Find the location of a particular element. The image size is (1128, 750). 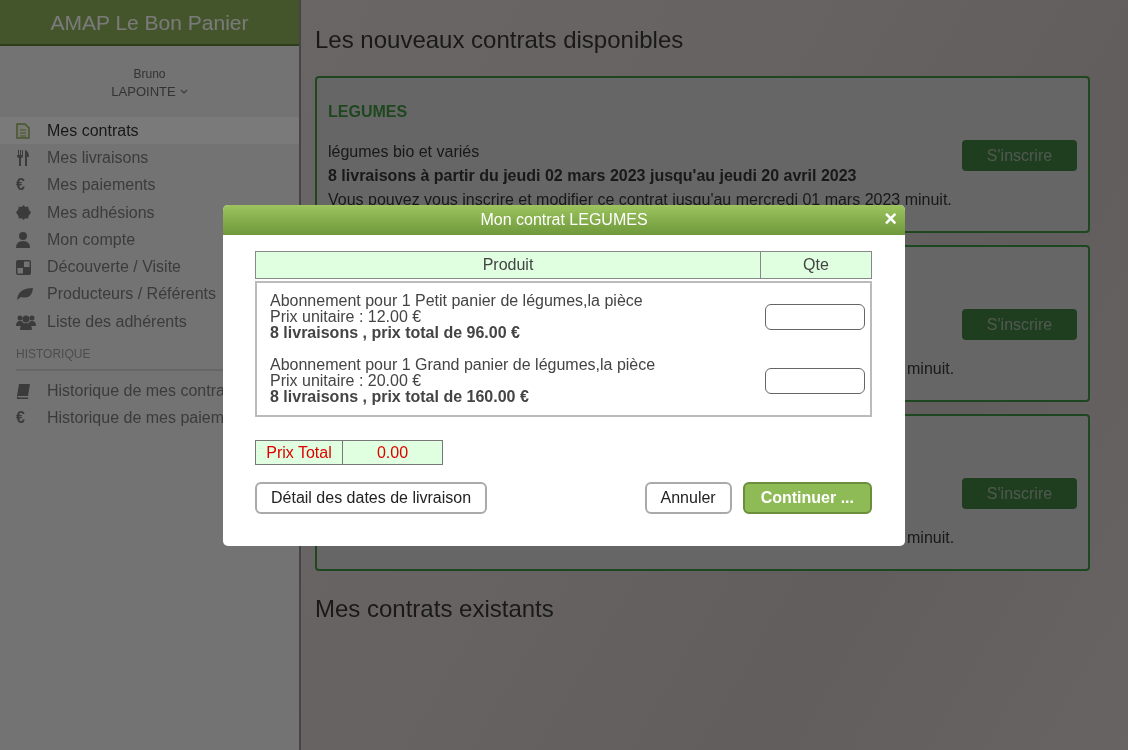

user-icon is located at coordinates (23, 239).